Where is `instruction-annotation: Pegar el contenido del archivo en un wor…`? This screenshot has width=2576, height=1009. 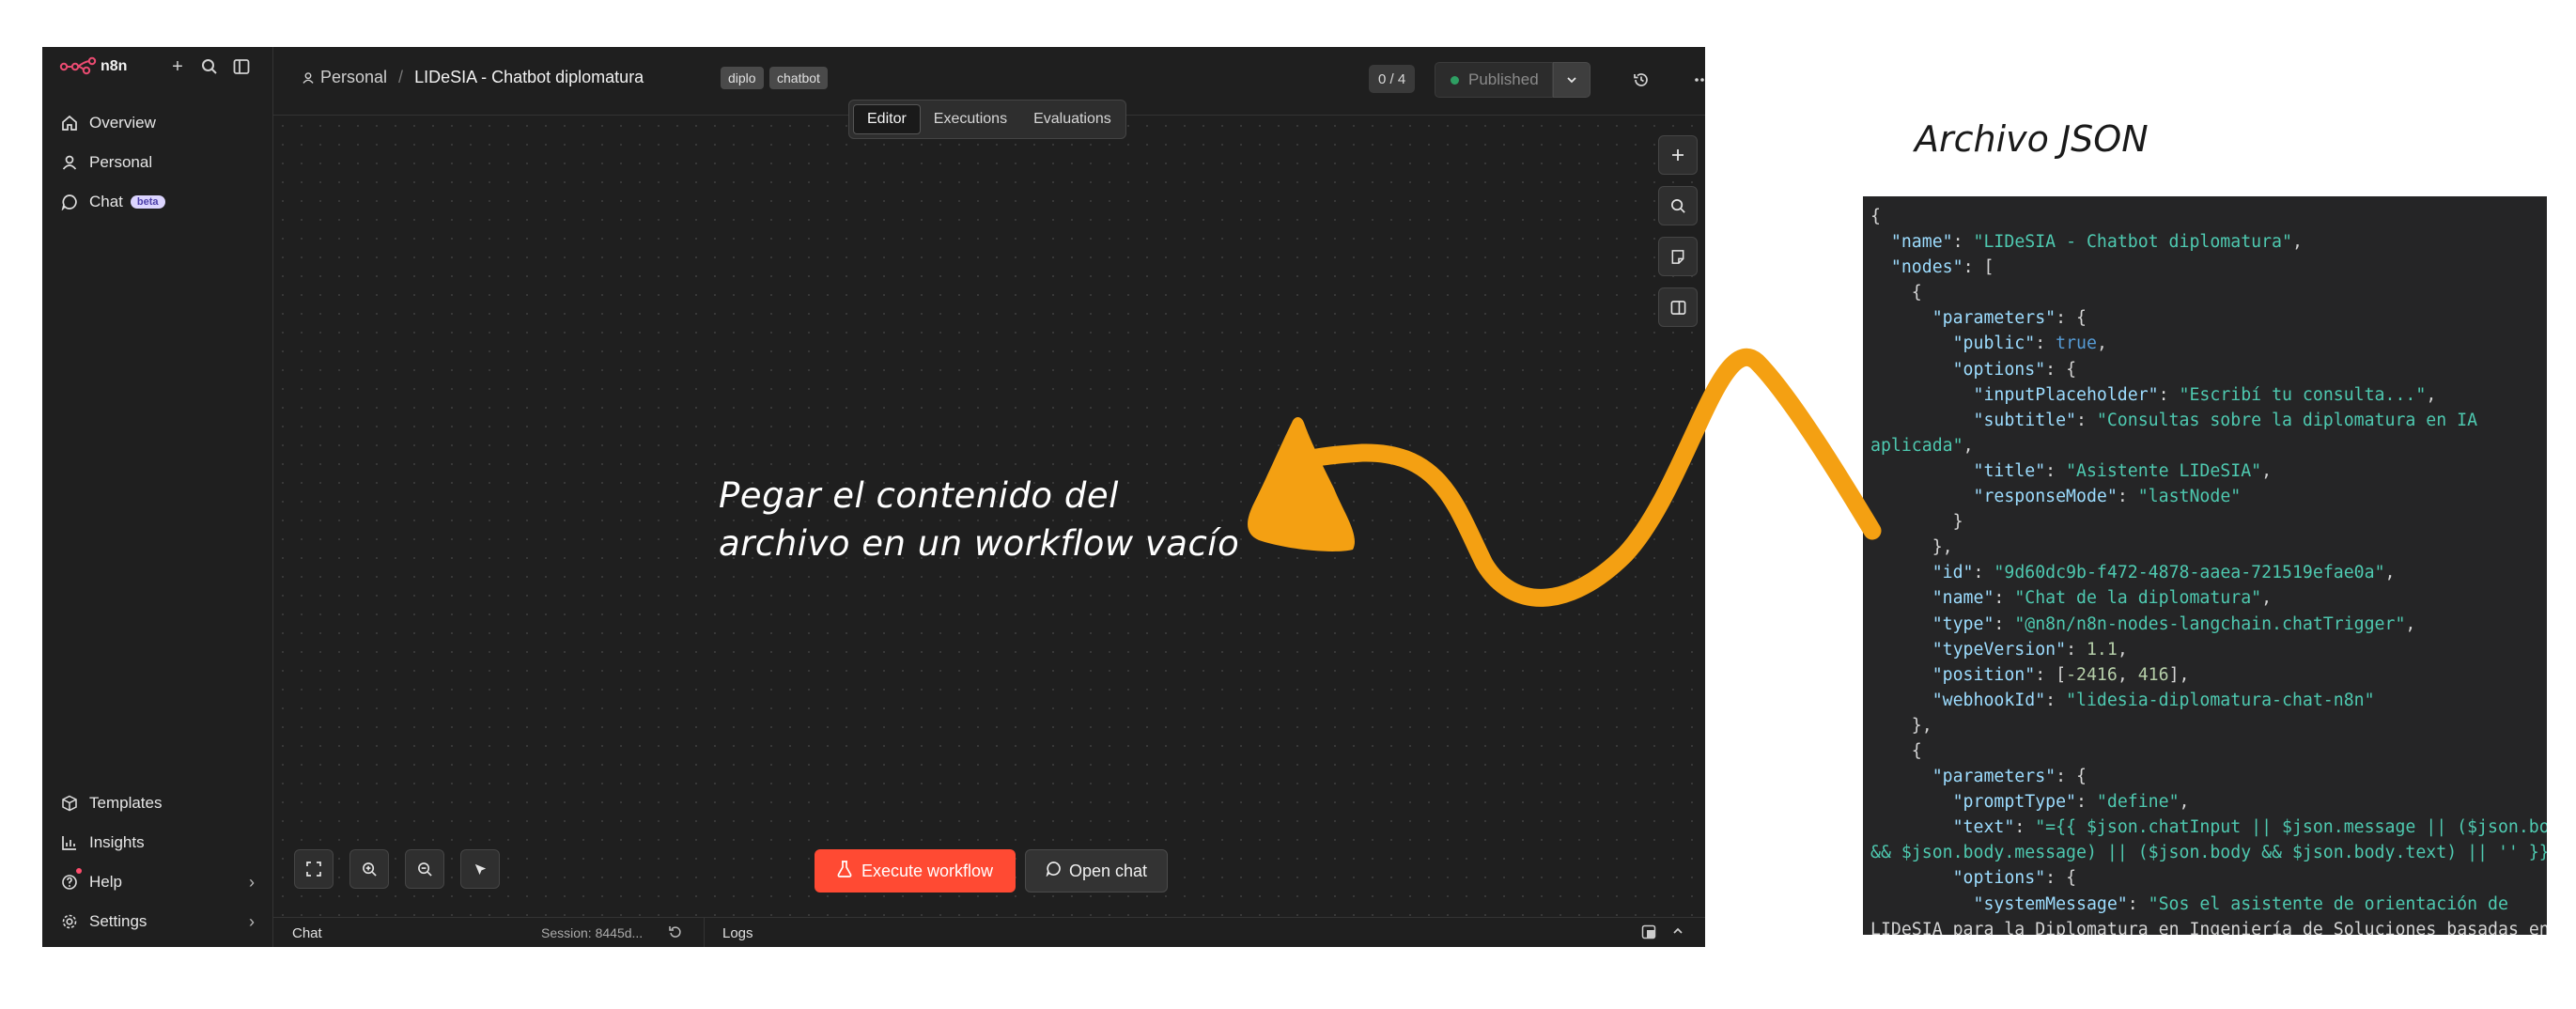 instruction-annotation: Pegar el contenido del archivo en un wor… is located at coordinates (1001, 519).